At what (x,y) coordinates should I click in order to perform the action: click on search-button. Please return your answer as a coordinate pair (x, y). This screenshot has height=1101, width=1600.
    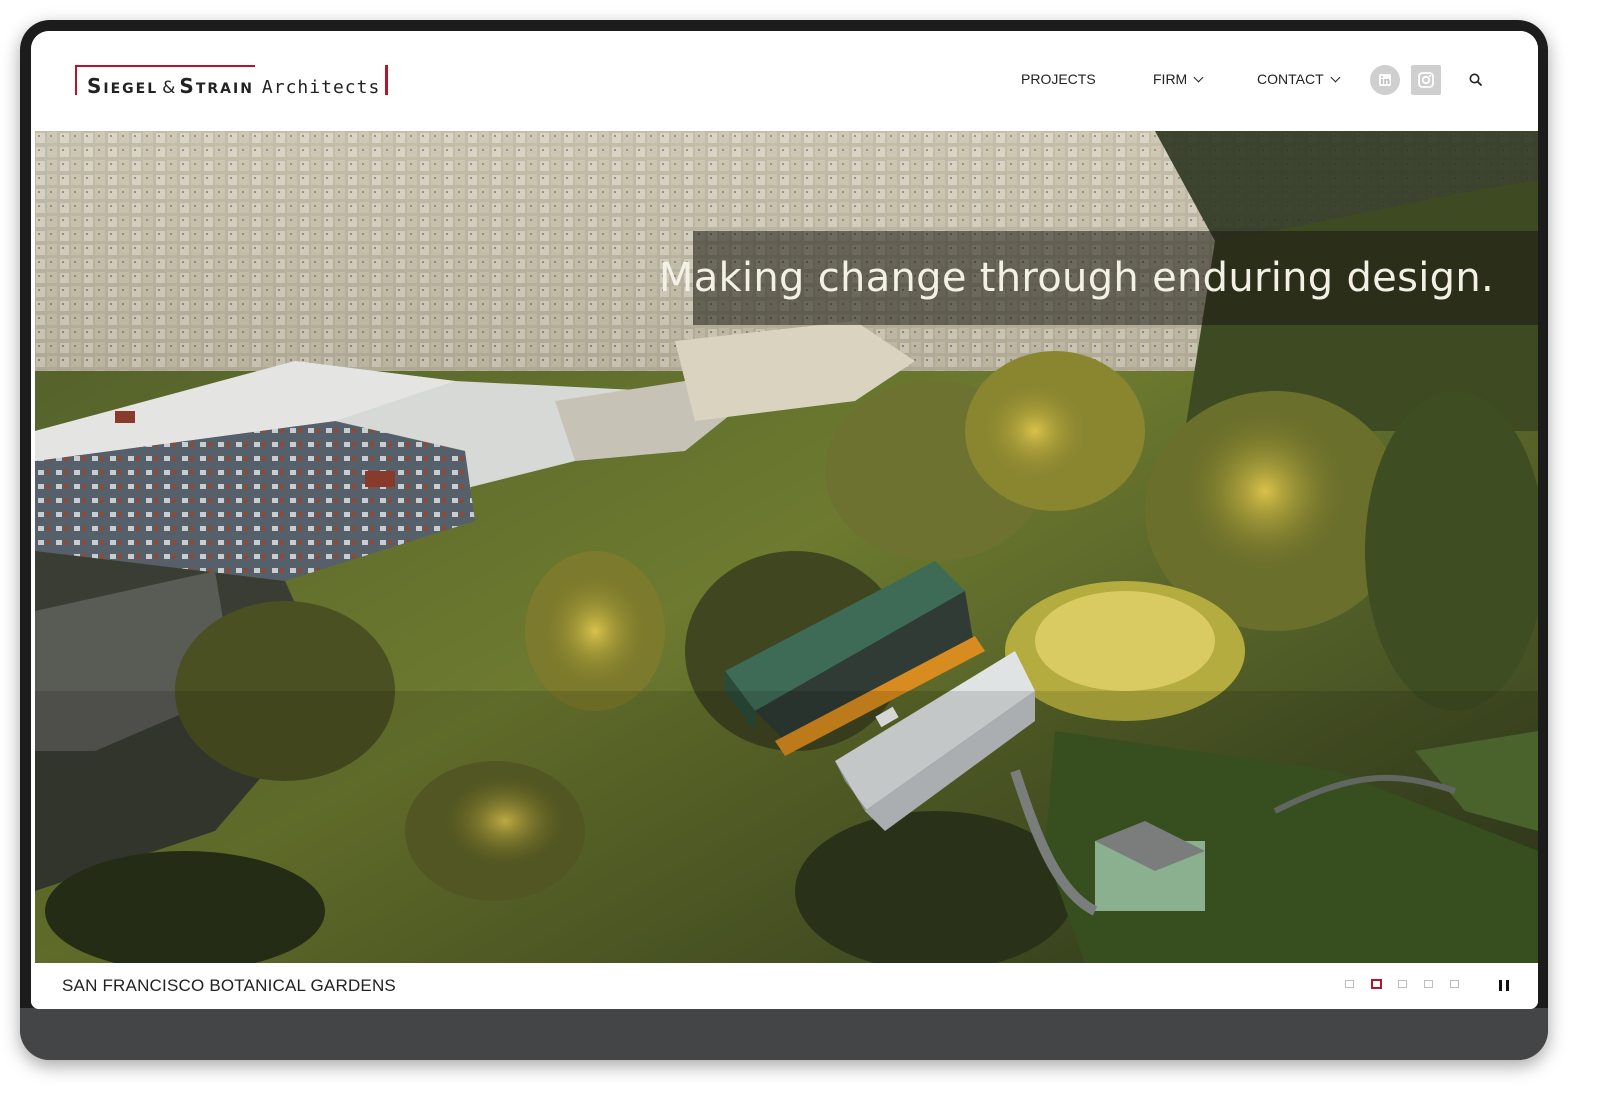
    Looking at the image, I should click on (1476, 80).